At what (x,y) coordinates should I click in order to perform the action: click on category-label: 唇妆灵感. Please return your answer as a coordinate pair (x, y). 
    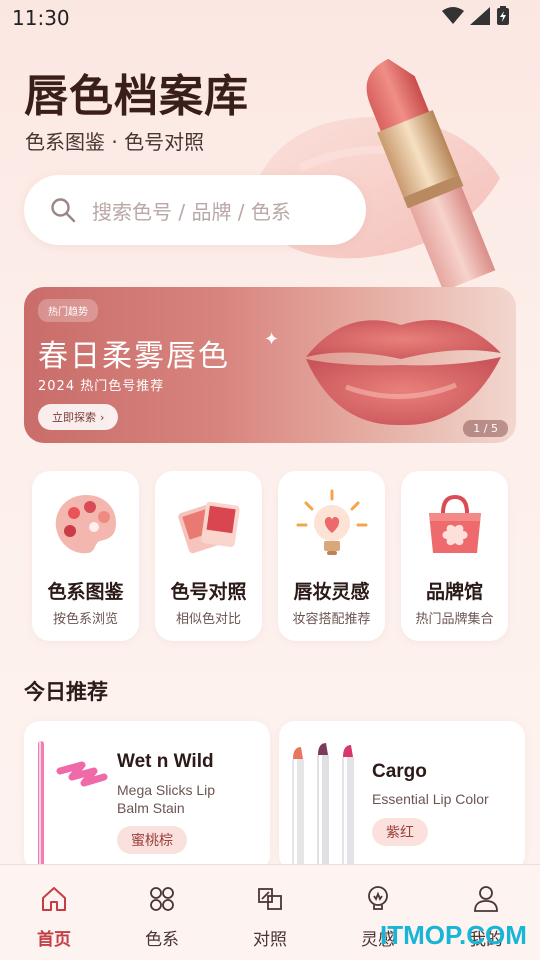
    Looking at the image, I should click on (331, 592).